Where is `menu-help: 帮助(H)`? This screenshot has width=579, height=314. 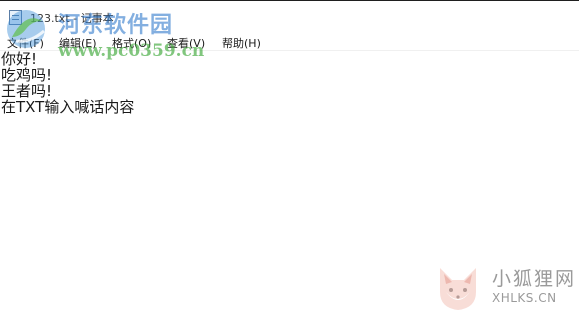 menu-help: 帮助(H) is located at coordinates (241, 43).